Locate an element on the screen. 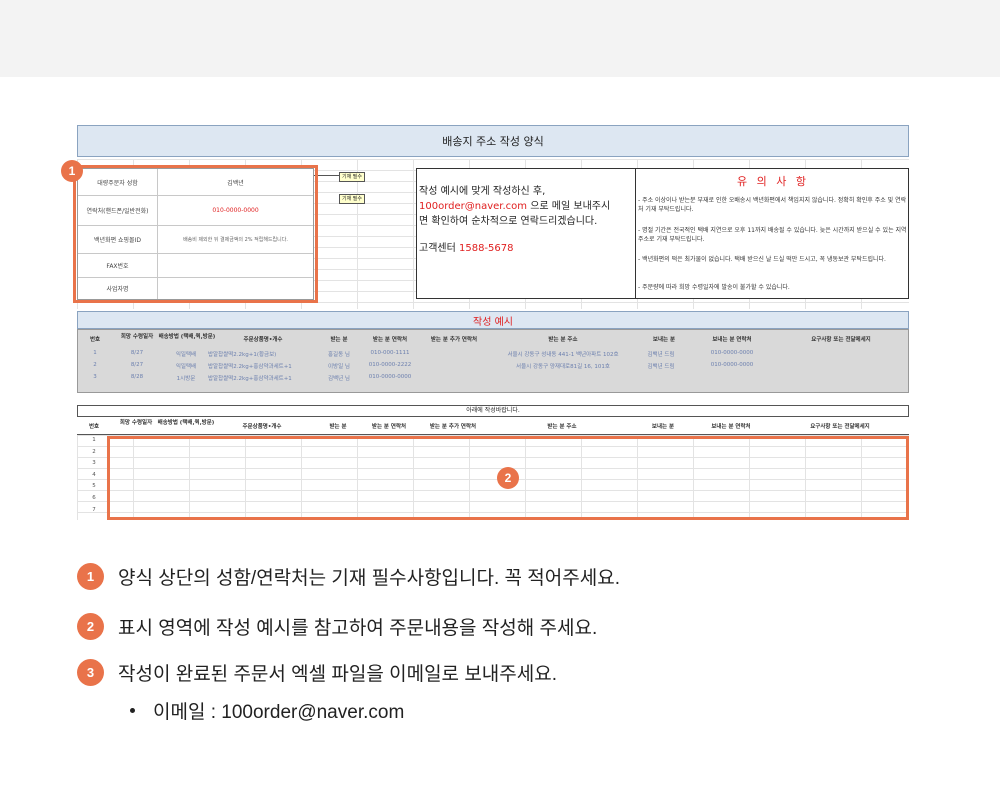  instruction-badge-1: 1 is located at coordinates (90, 576).